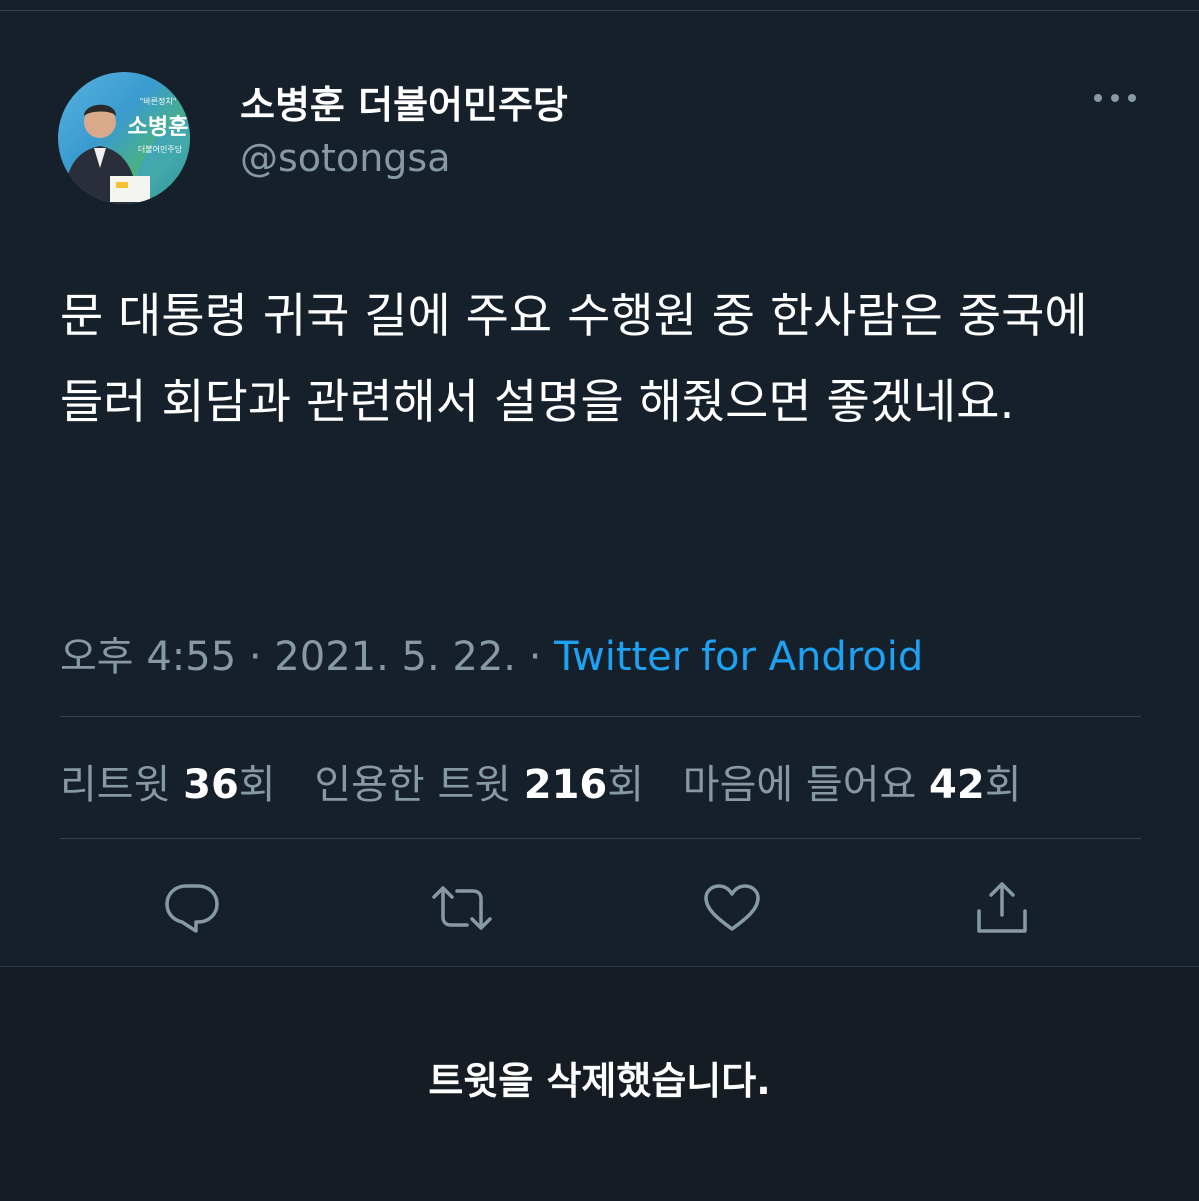 The width and height of the screenshot is (1199, 1201). I want to click on svg-text: "바른정치", so click(158, 101).